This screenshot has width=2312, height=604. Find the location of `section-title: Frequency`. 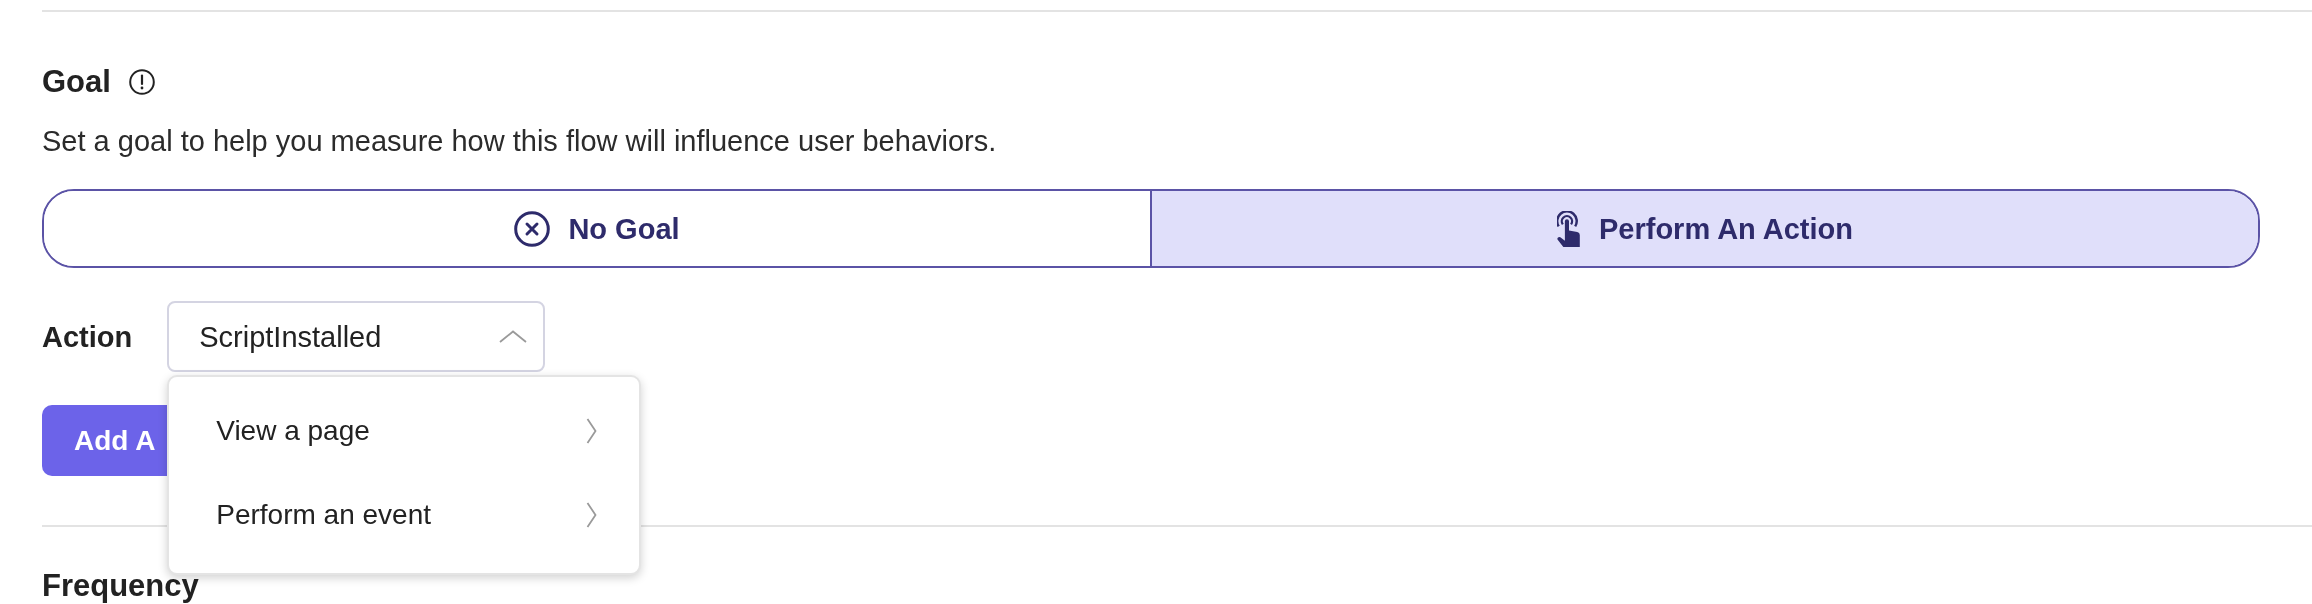

section-title: Frequency is located at coordinates (120, 586).